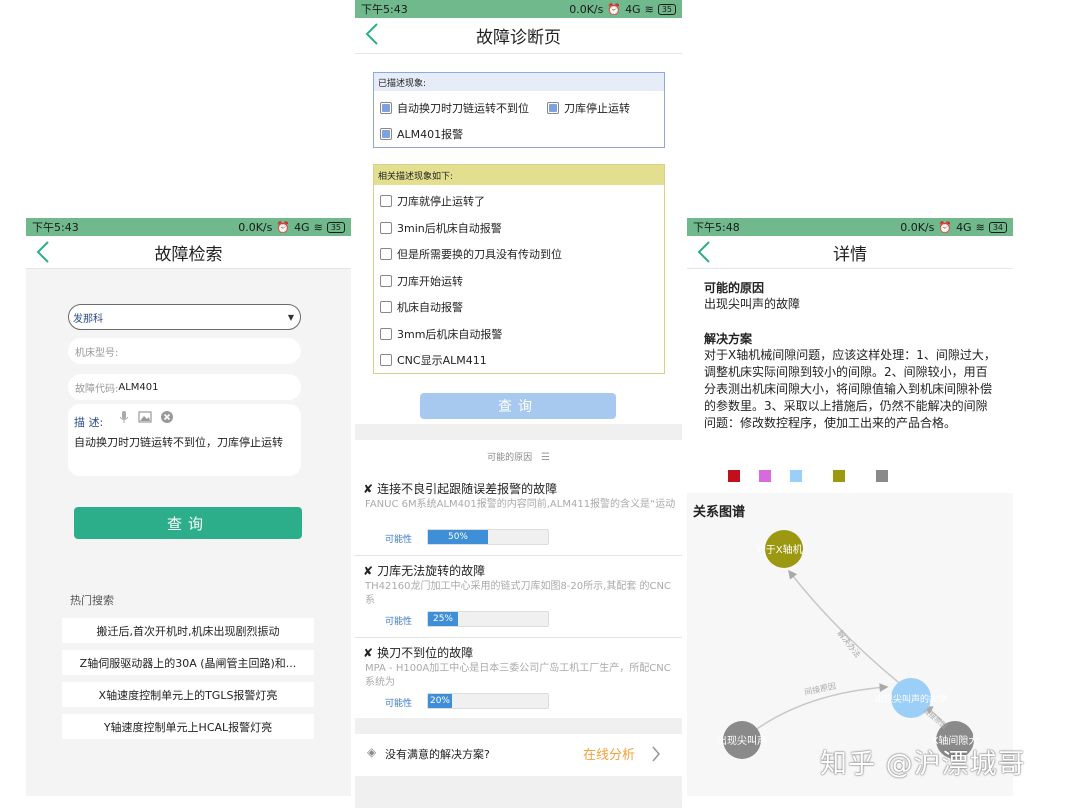  What do you see at coordinates (518, 36) in the screenshot?
I see `nav-bar: 故障诊断页` at bounding box center [518, 36].